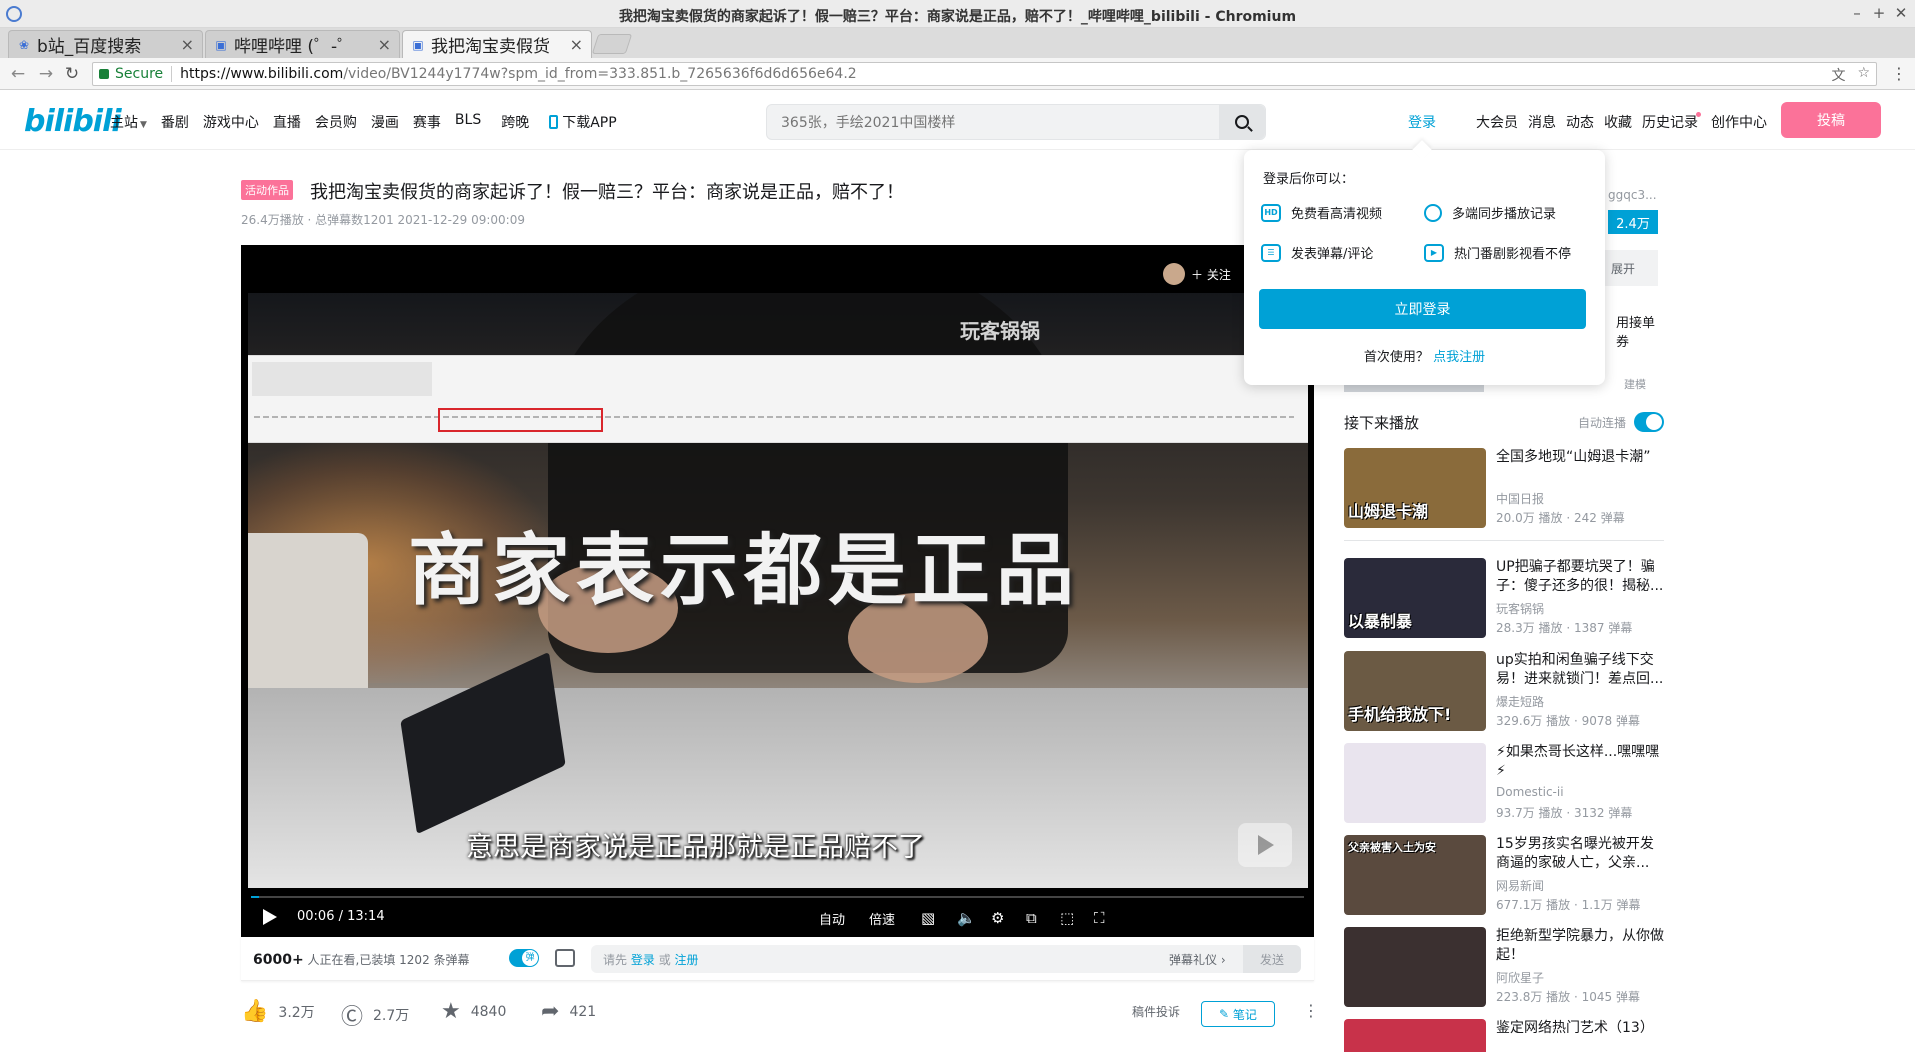 Image resolution: width=1915 pixels, height=1052 pixels. Describe the element at coordinates (1415, 875) in the screenshot. I see `video-thumbnail: 父亲被害入土为安` at that location.